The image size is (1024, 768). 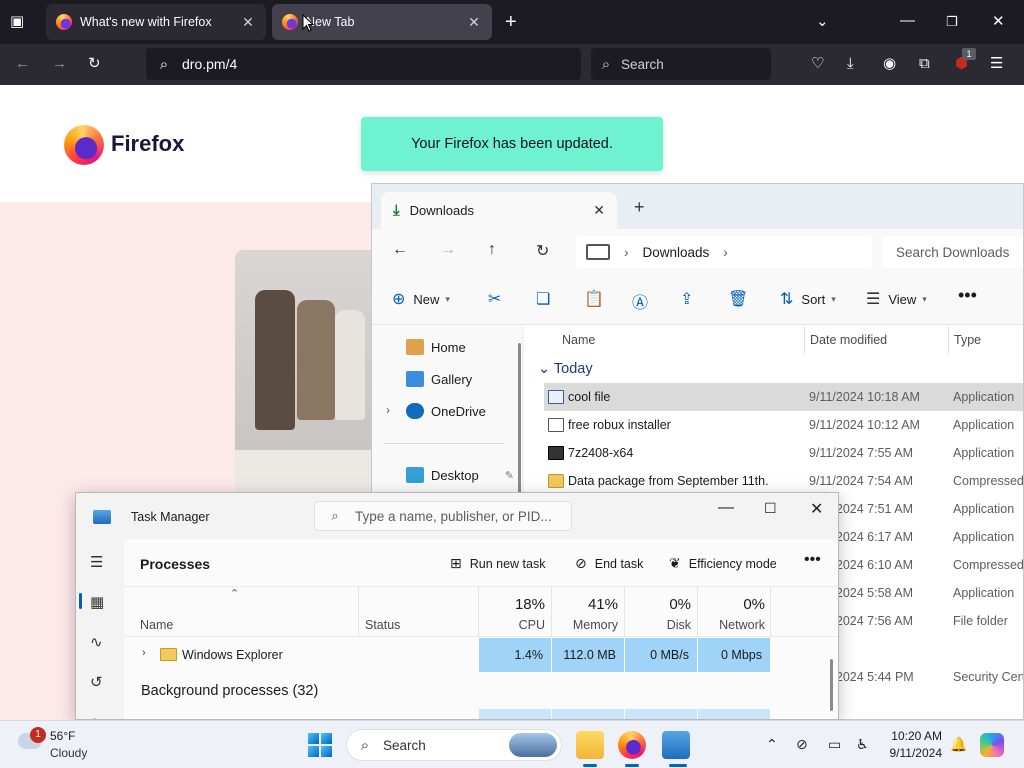 I want to click on sidebar-item-onedrive: OneDrive, so click(x=446, y=411).